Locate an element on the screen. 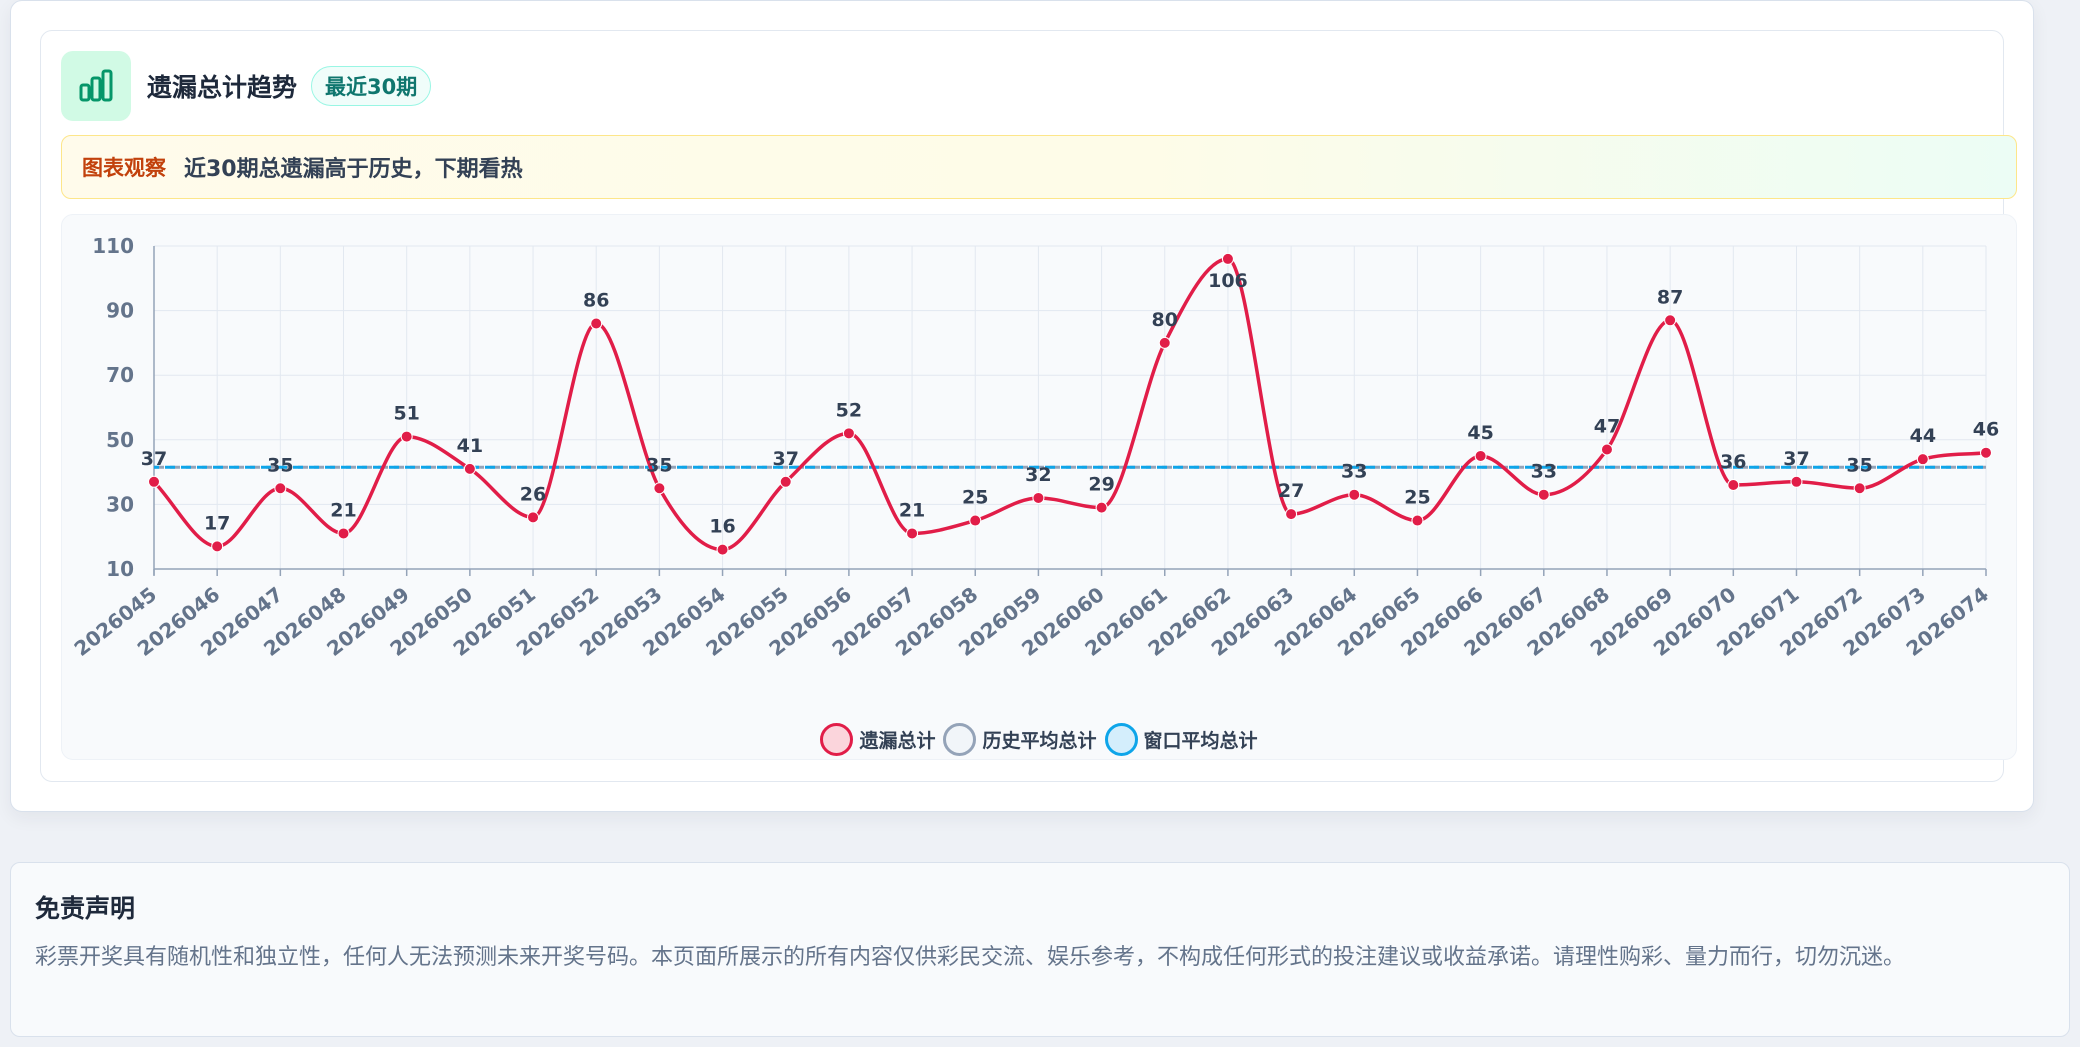  legend-item-miss-total: 遗漏总计 is located at coordinates (877, 739).